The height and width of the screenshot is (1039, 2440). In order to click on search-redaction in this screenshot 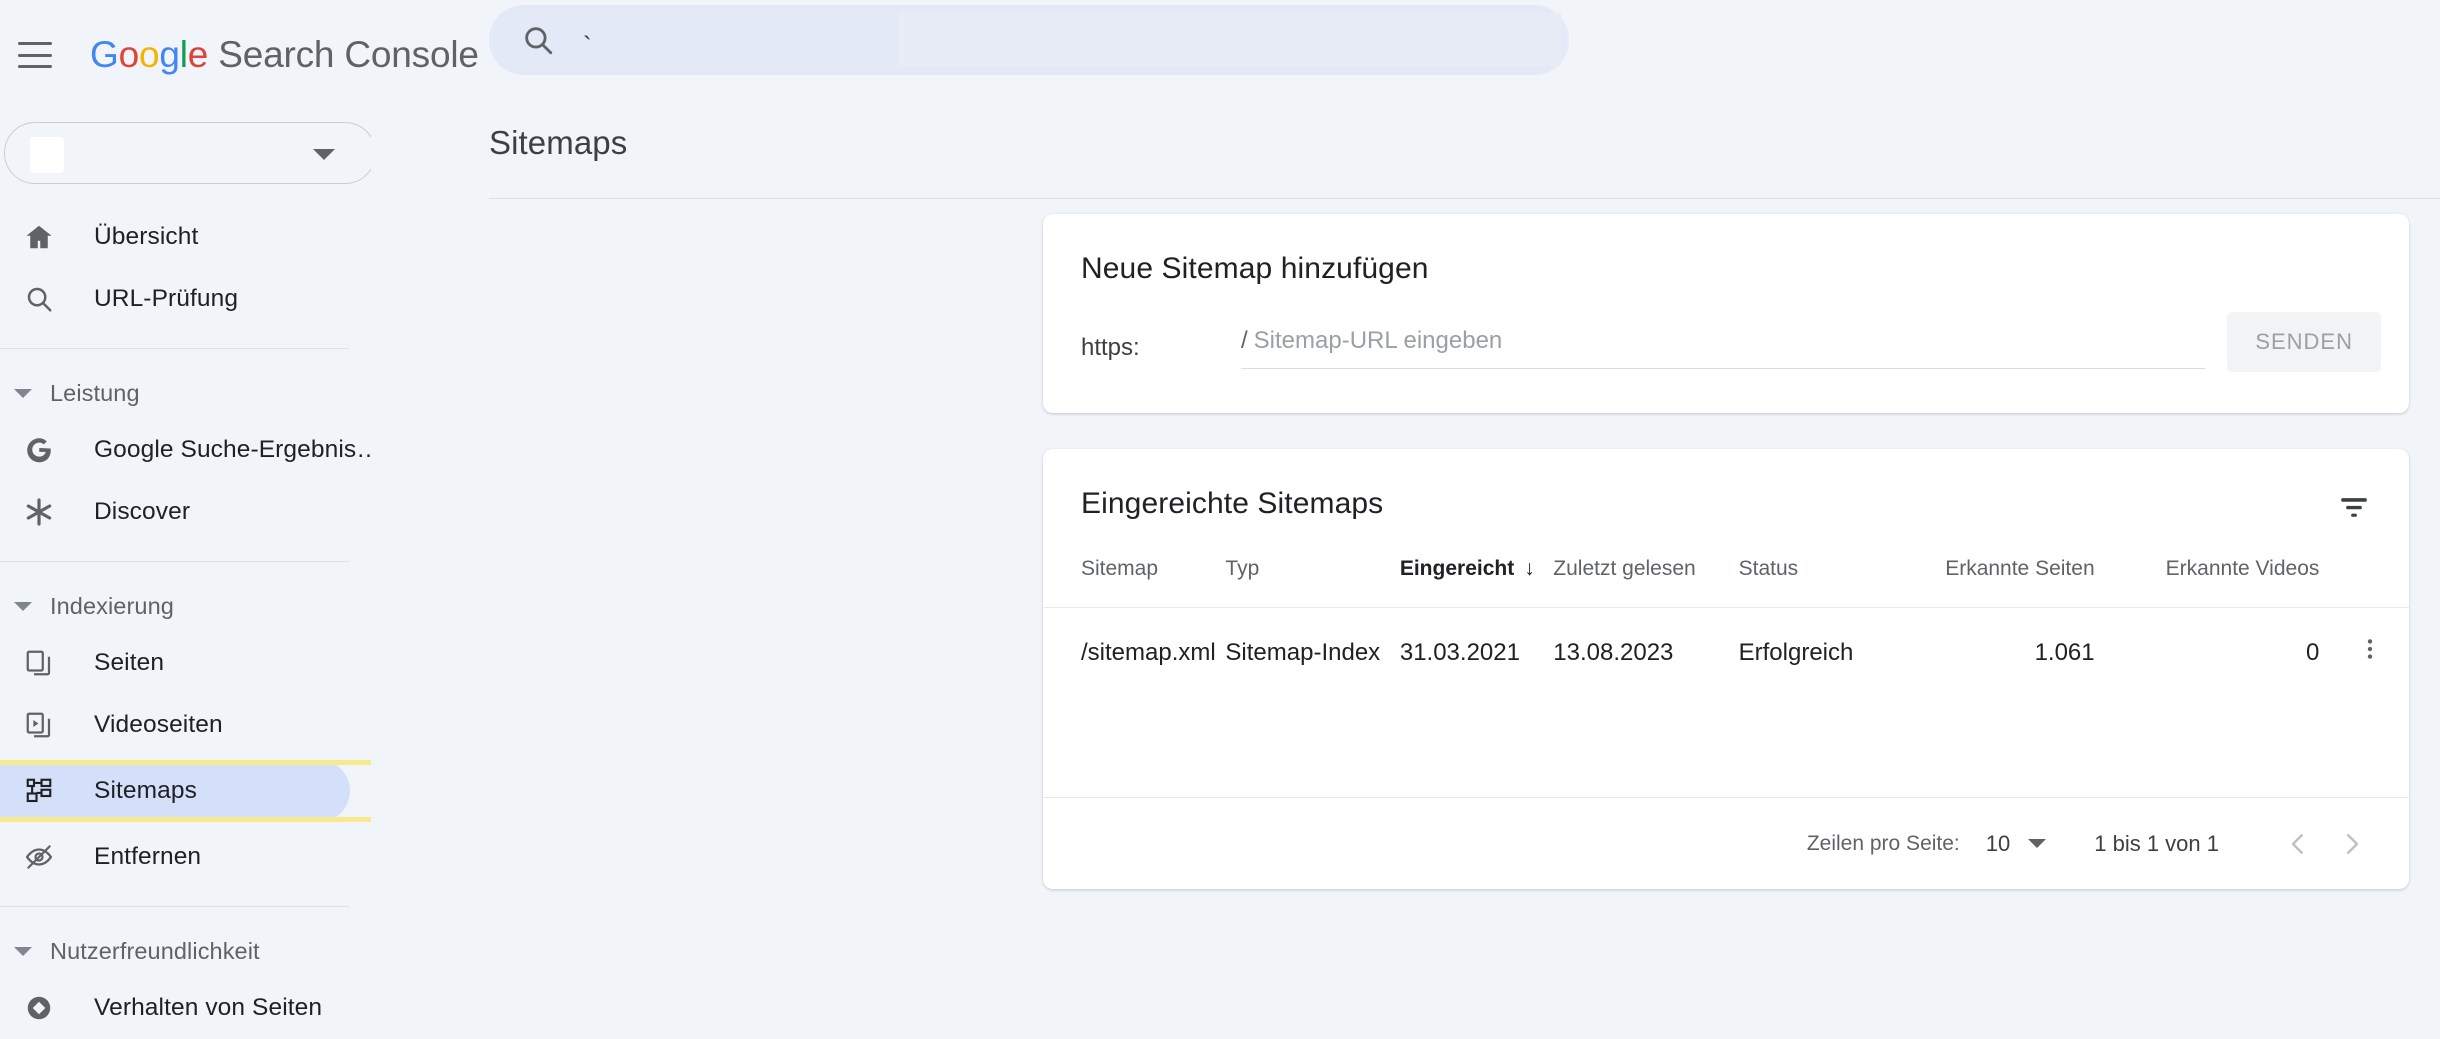, I will do `click(1230, 39)`.